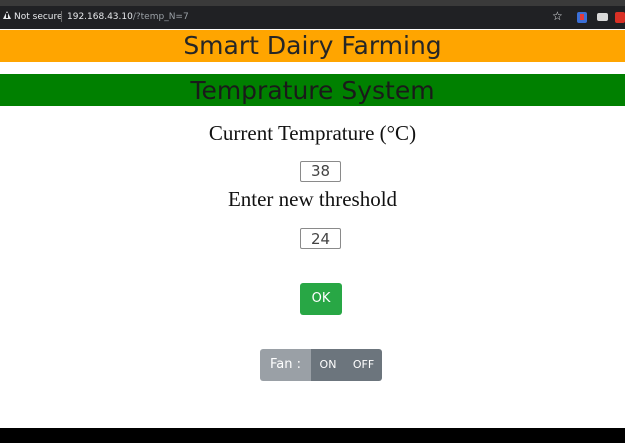  Describe the element at coordinates (320, 171) in the screenshot. I see `current-temperature-value: 38` at that location.